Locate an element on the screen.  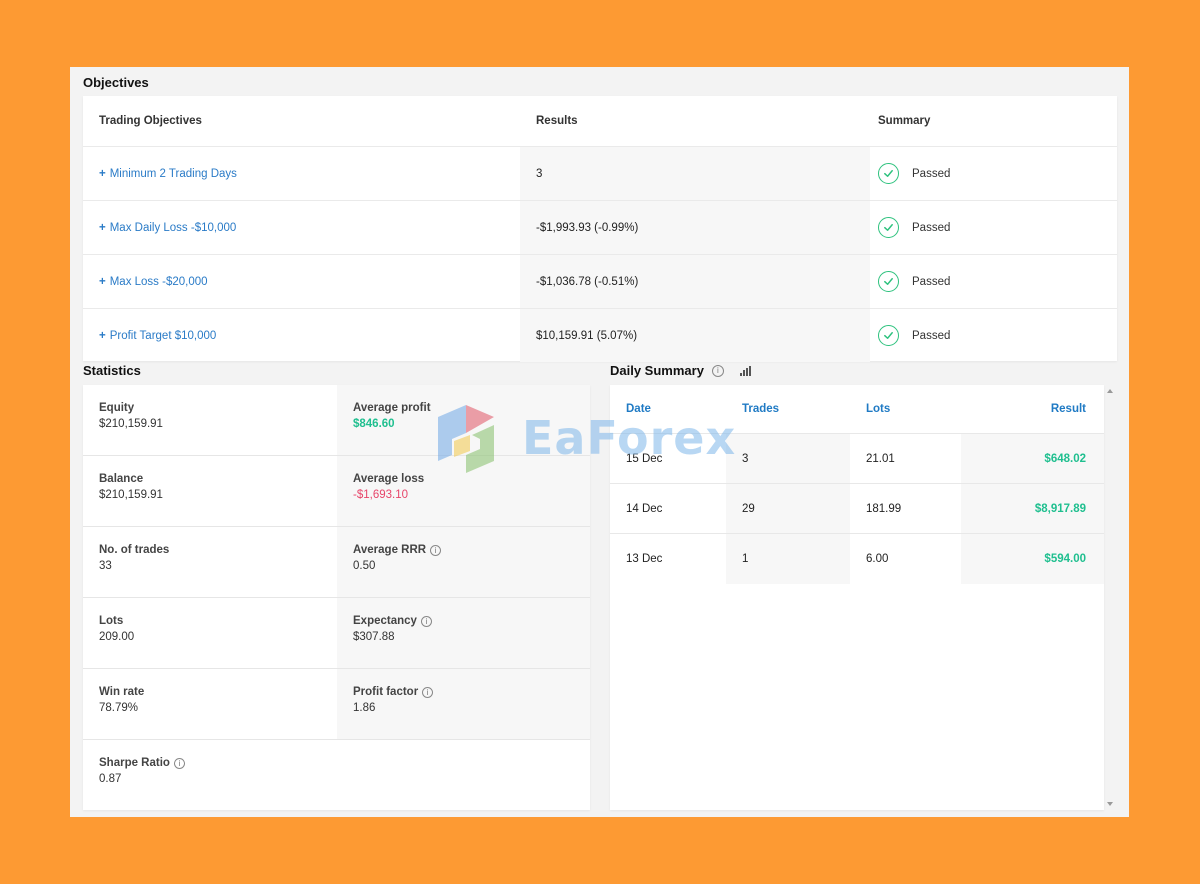
header-date: Date is located at coordinates (668, 409).